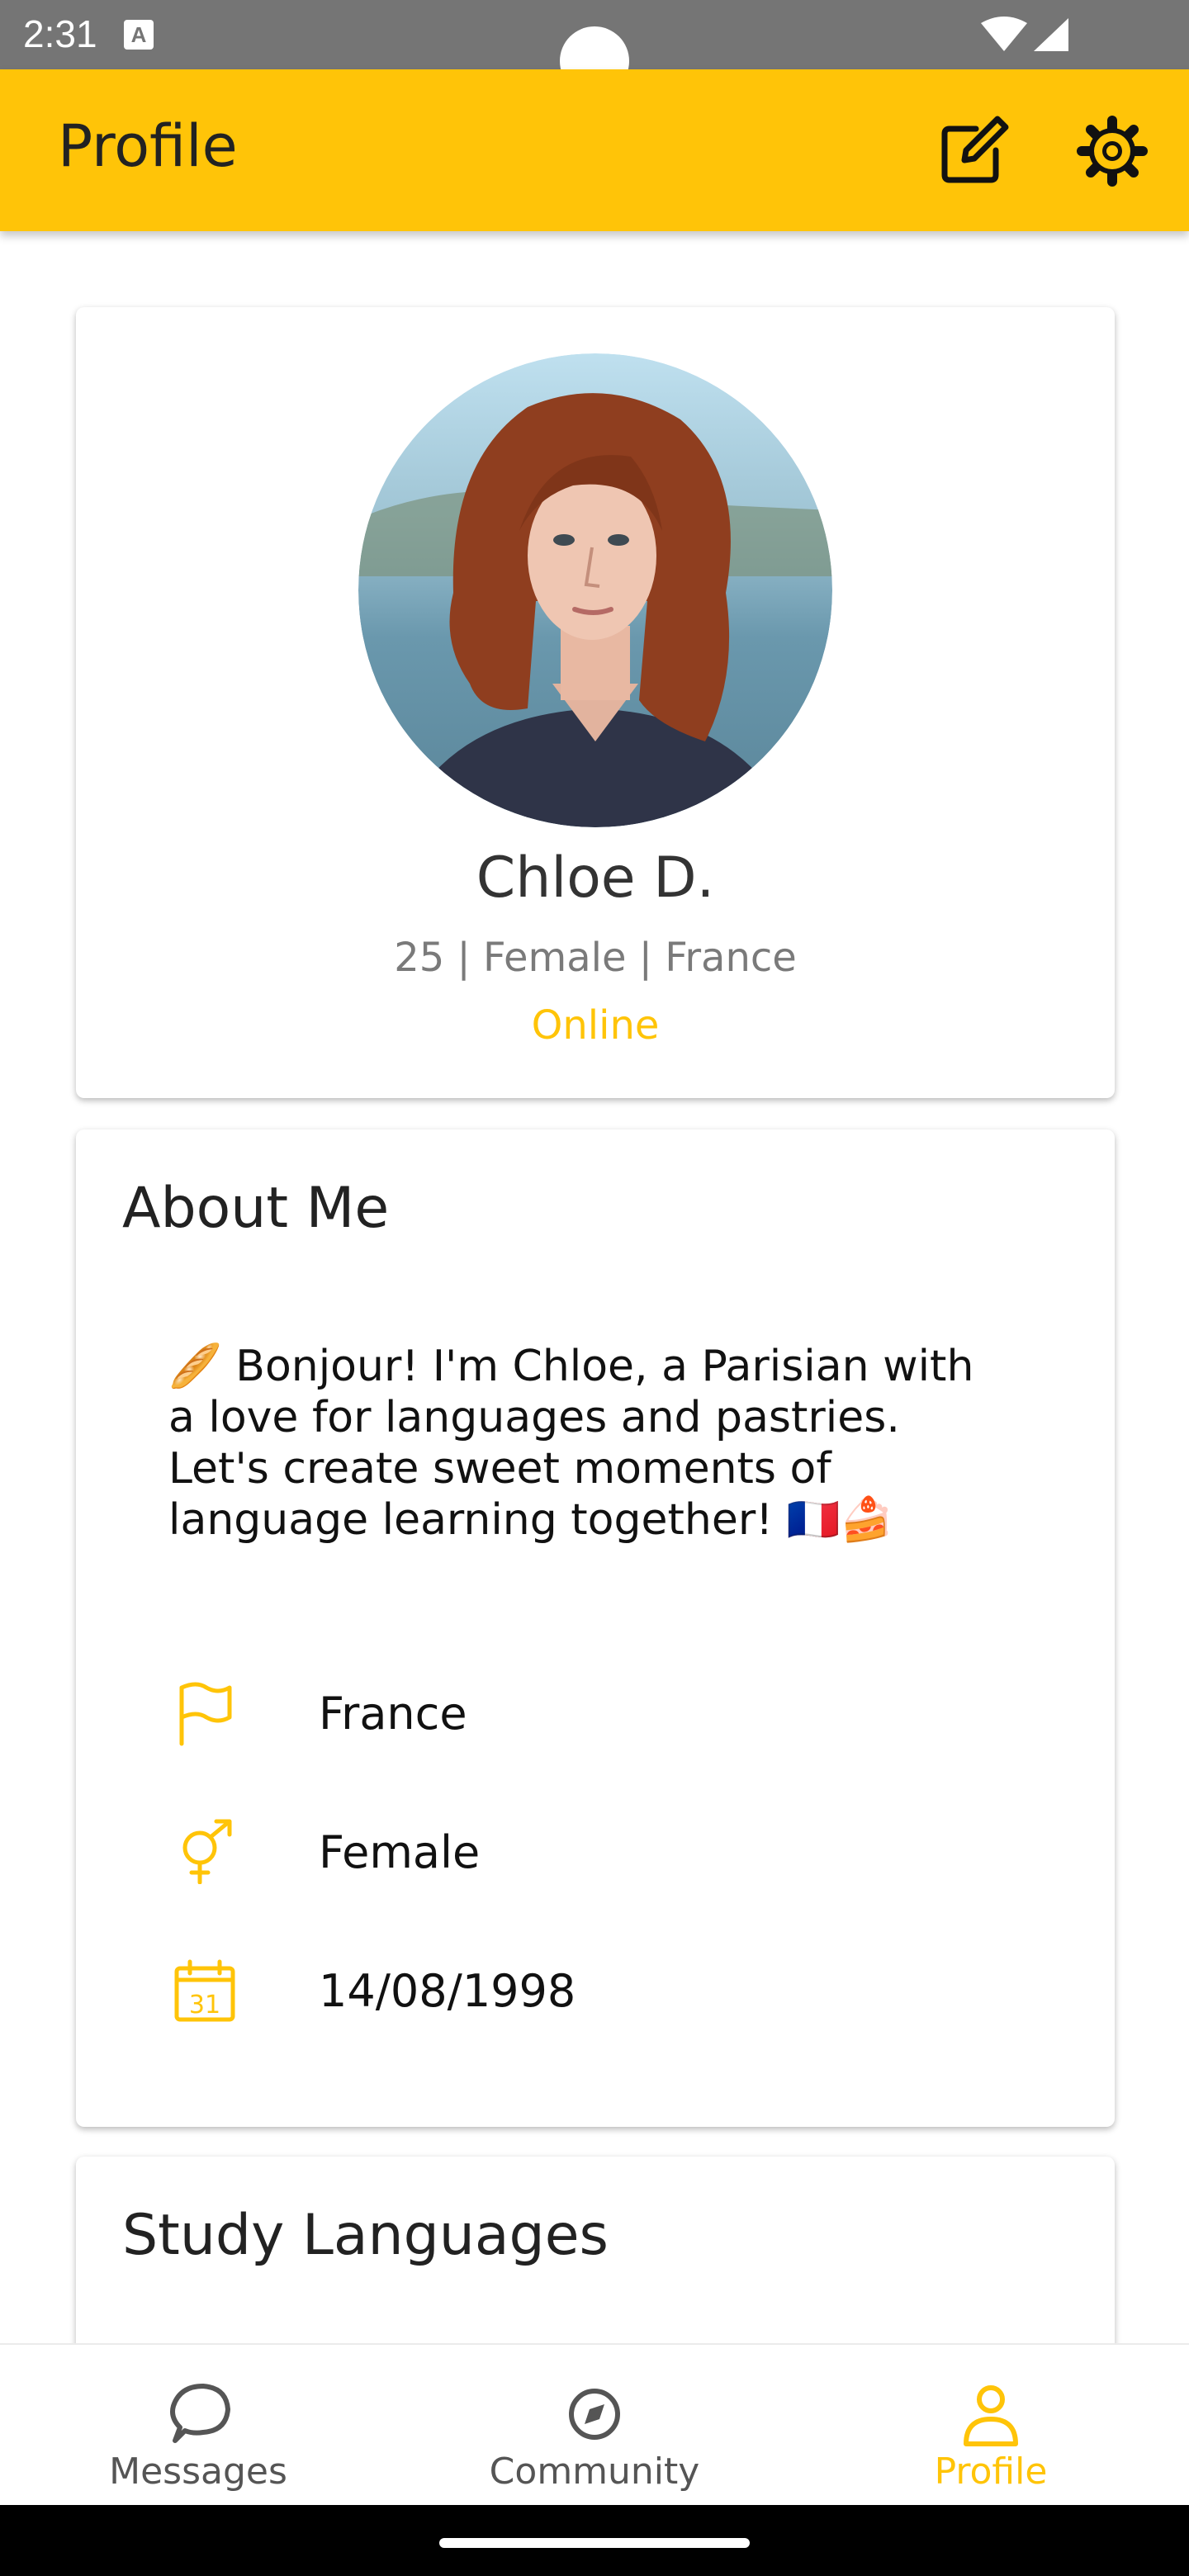  What do you see at coordinates (207, 1851) in the screenshot?
I see `gender-icon` at bounding box center [207, 1851].